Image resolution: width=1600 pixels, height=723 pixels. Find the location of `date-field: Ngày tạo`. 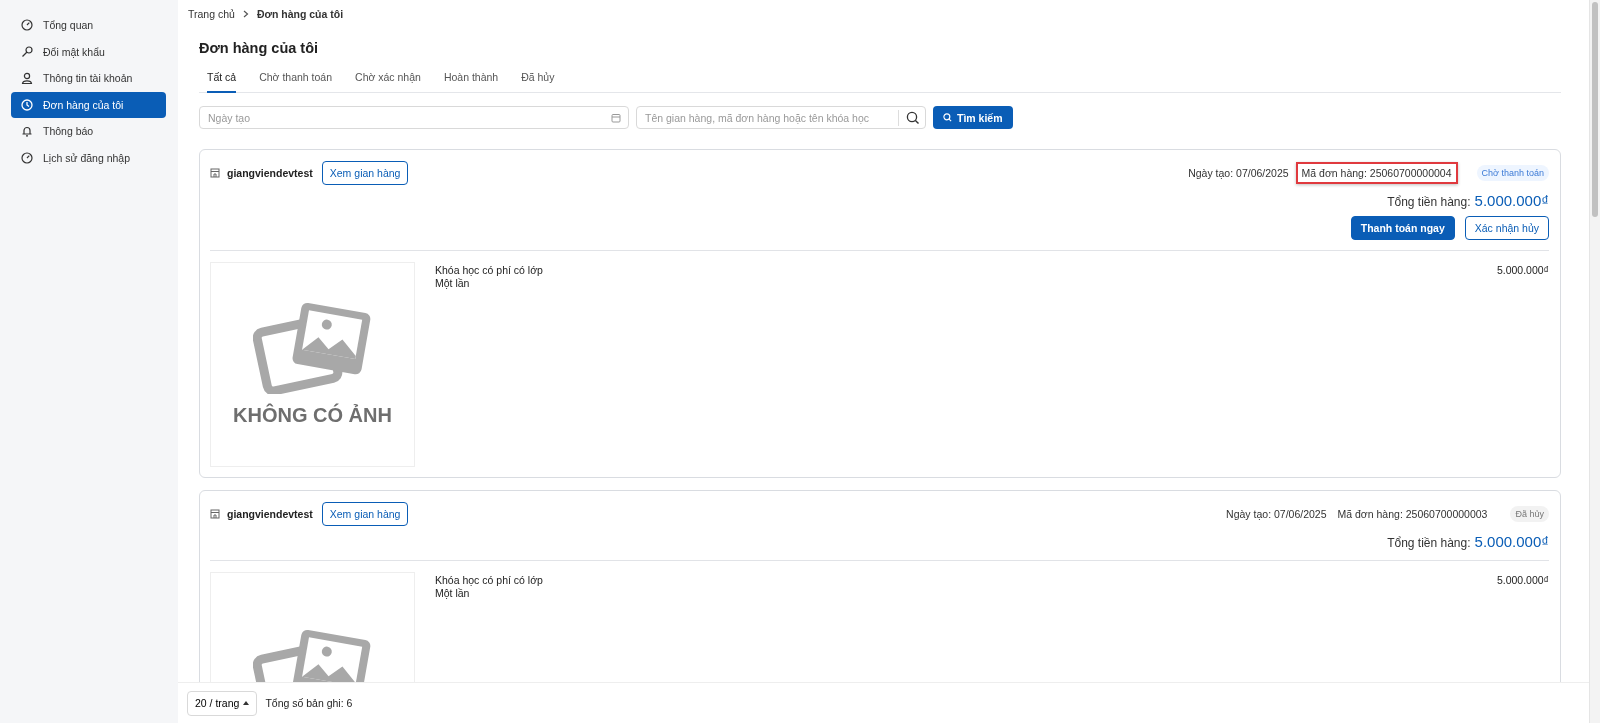

date-field: Ngày tạo is located at coordinates (414, 117).